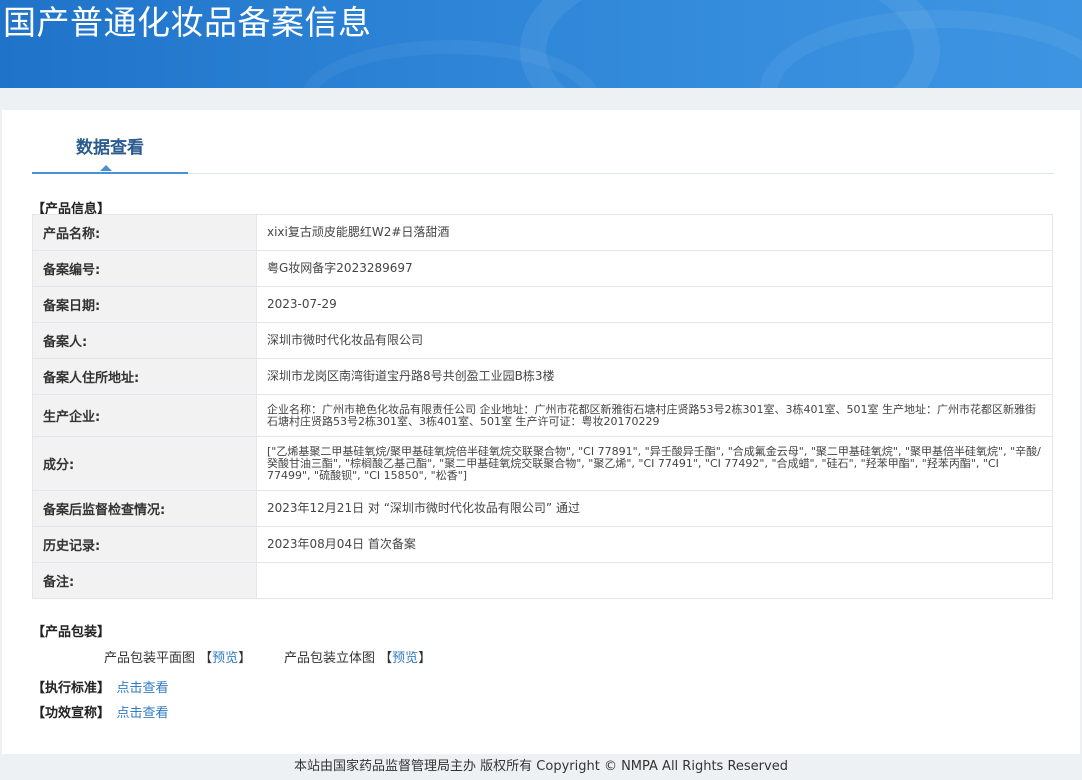 Image resolution: width=1082 pixels, height=780 pixels. What do you see at coordinates (144, 415) in the screenshot?
I see `row-label: 生产企业:` at bounding box center [144, 415].